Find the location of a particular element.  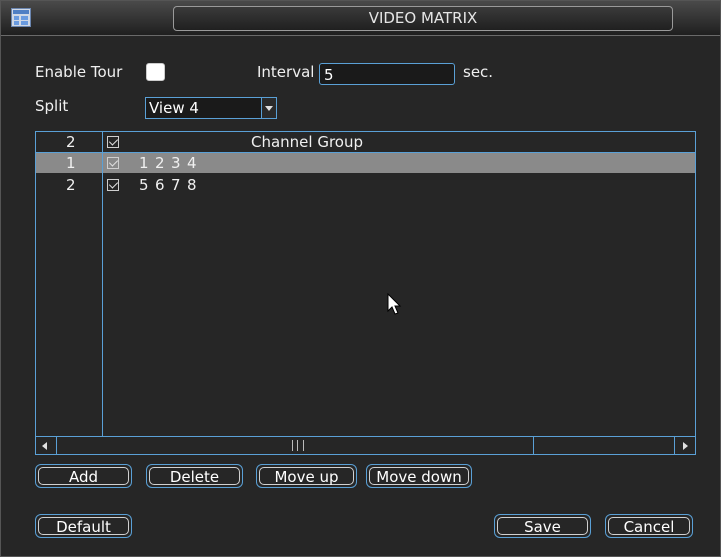

title-bar: VIDEO MATRIX is located at coordinates (360, 18).